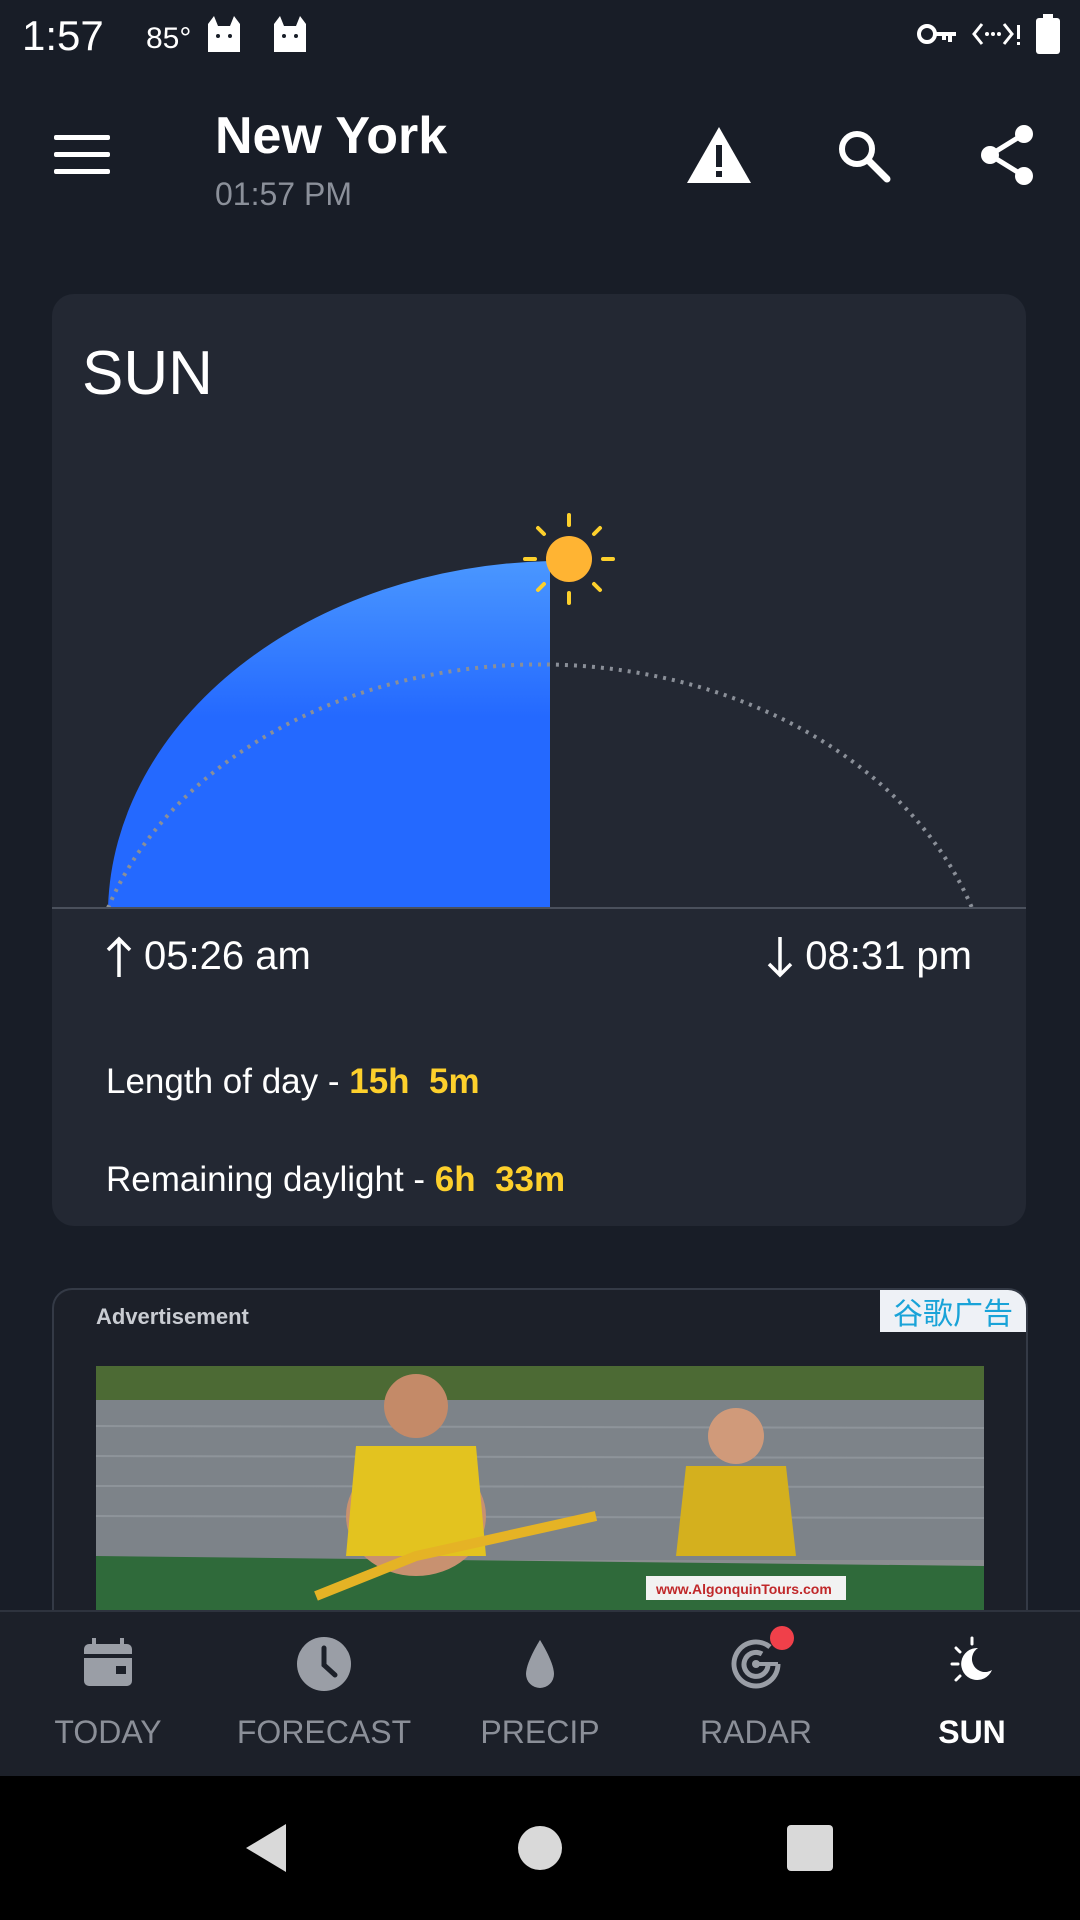 Image resolution: width=1080 pixels, height=1920 pixels. I want to click on nav-today: TODAY, so click(108, 1695).